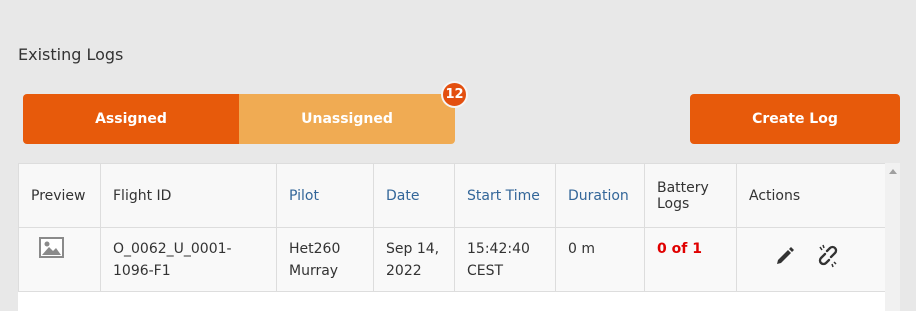 The width and height of the screenshot is (916, 311). I want to click on start-time-line2: CEST, so click(485, 271).